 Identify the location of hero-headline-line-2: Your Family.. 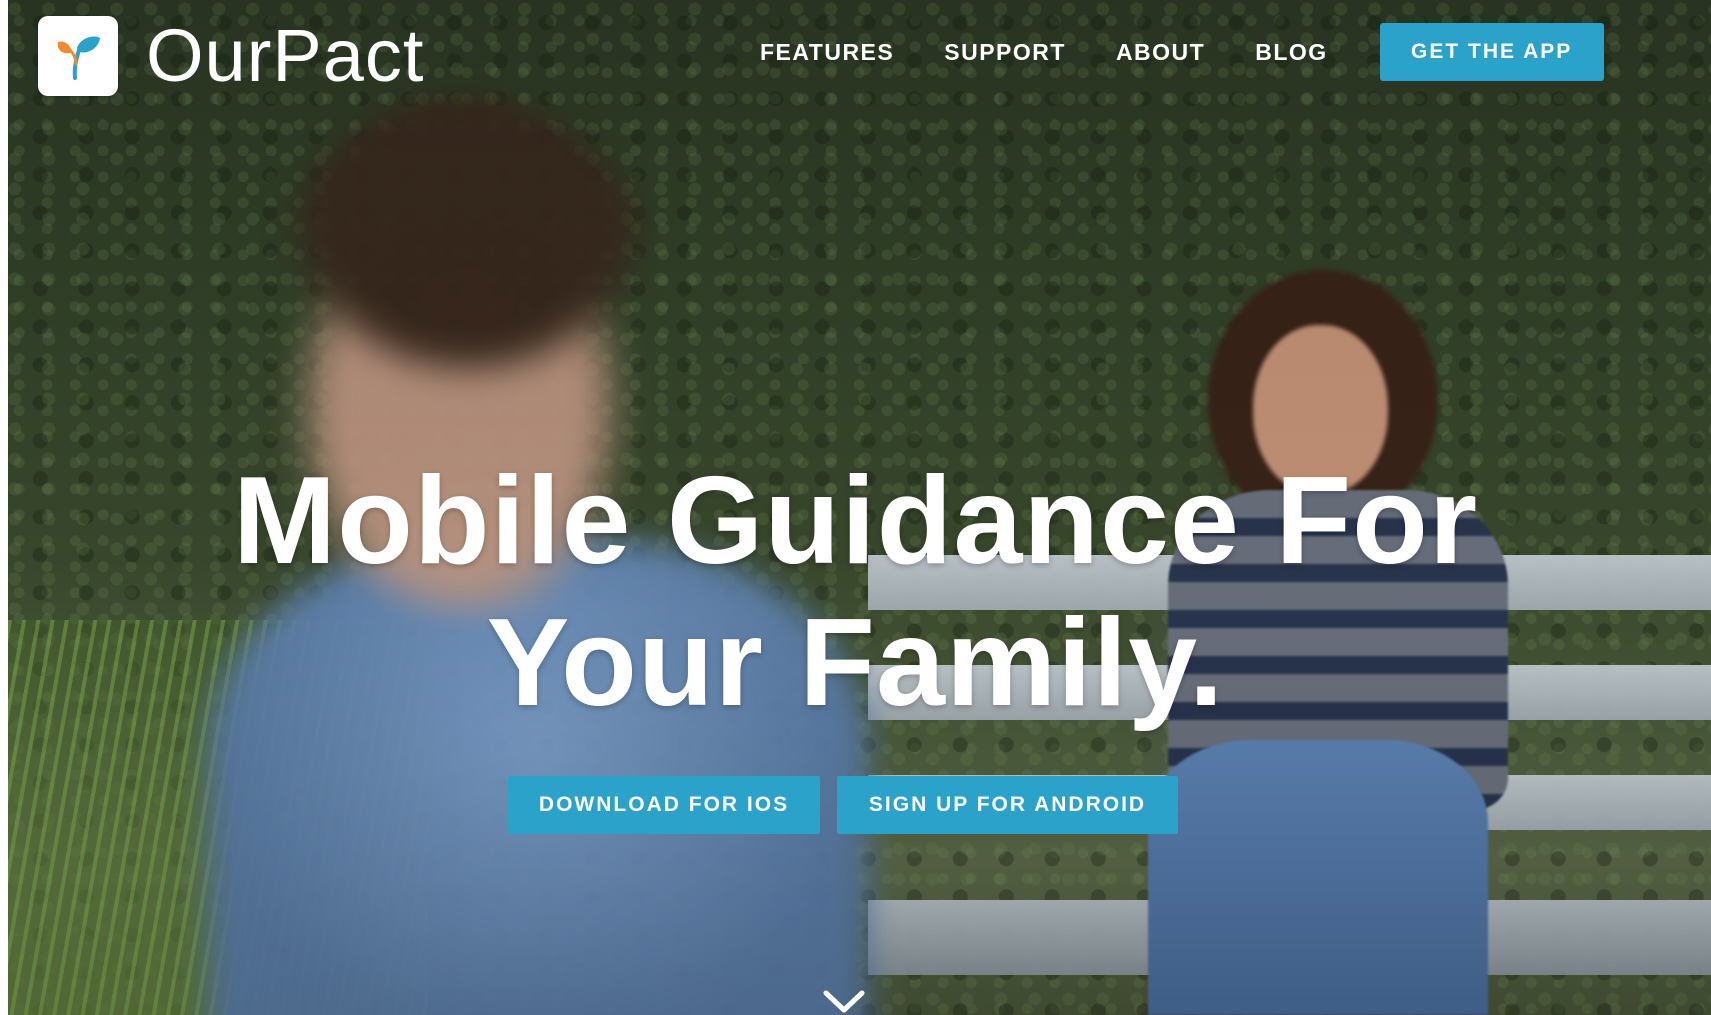
(855, 663).